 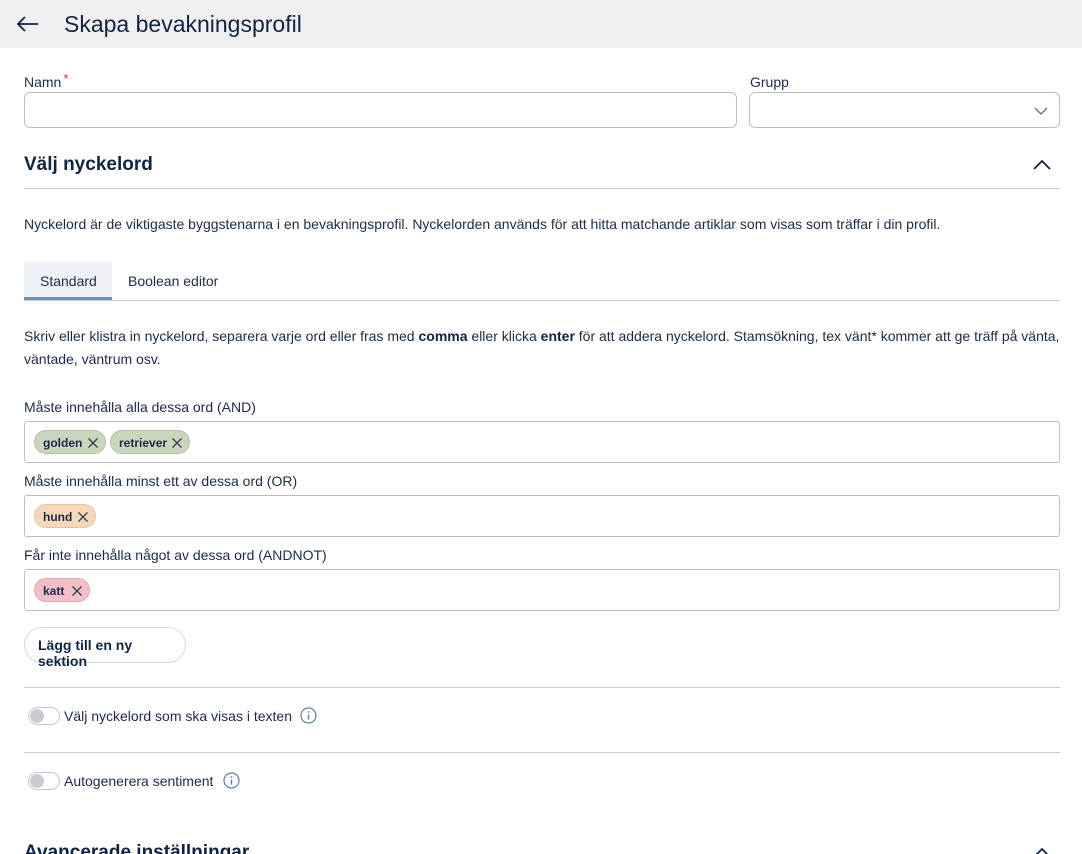 What do you see at coordinates (66, 78) in the screenshot?
I see `required-mark: *` at bounding box center [66, 78].